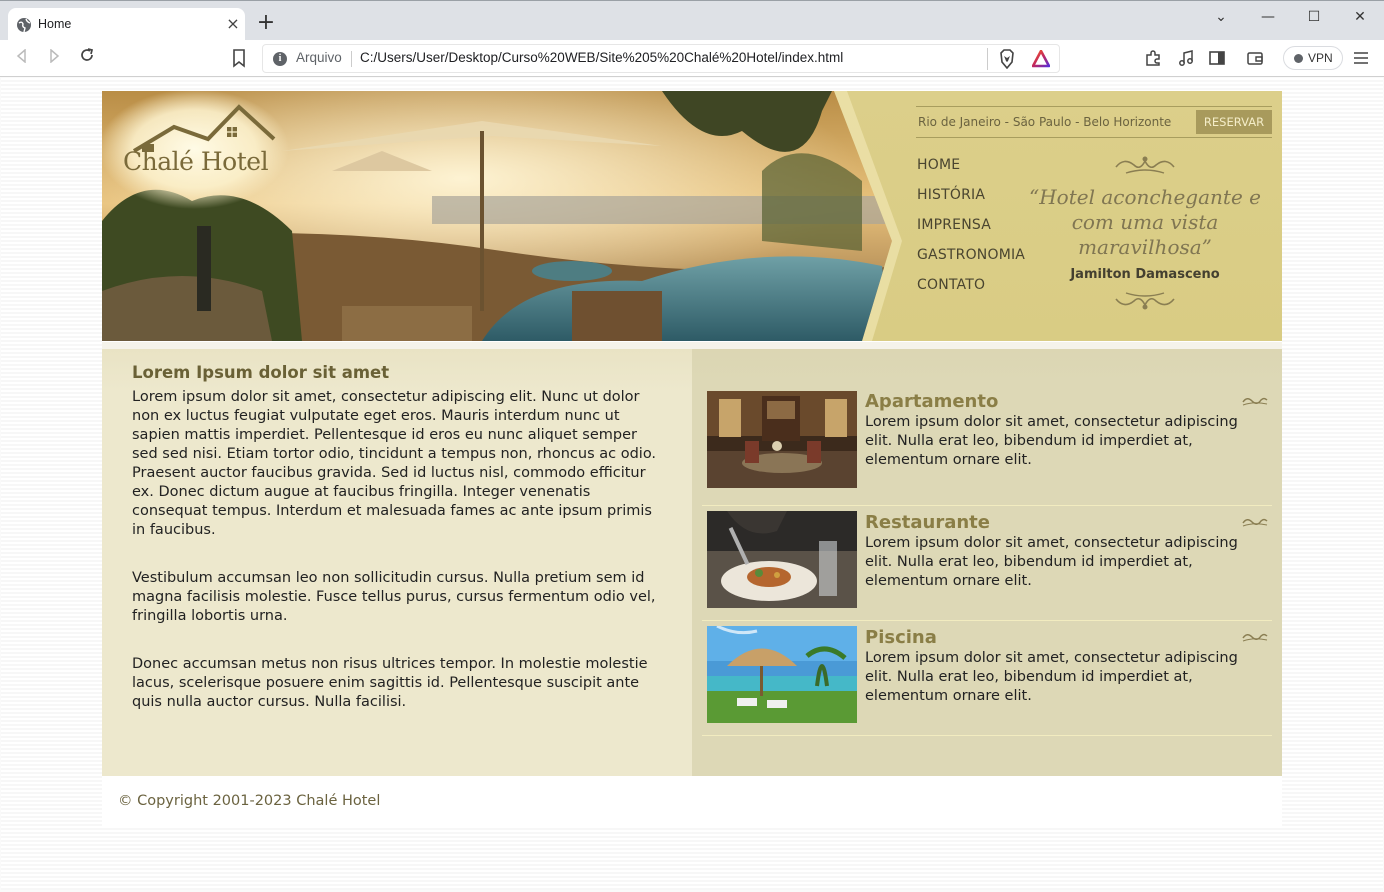  I want to click on hamburger-menu-icon, so click(1361, 58).